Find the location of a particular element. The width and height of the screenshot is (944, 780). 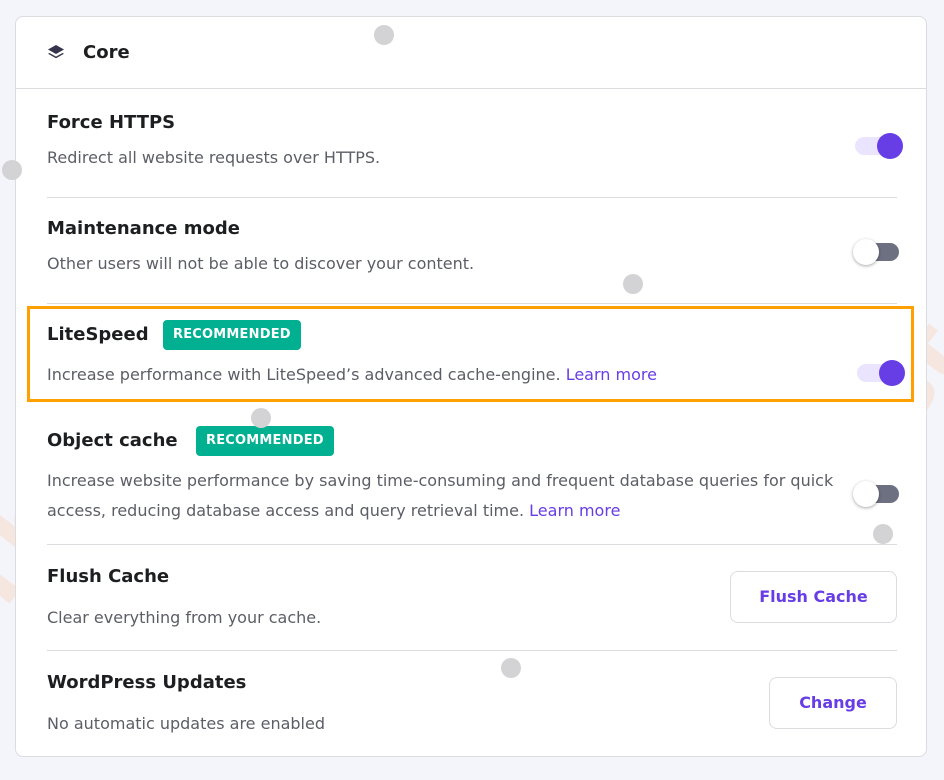

setting-title: Flush Cache is located at coordinates (108, 576).